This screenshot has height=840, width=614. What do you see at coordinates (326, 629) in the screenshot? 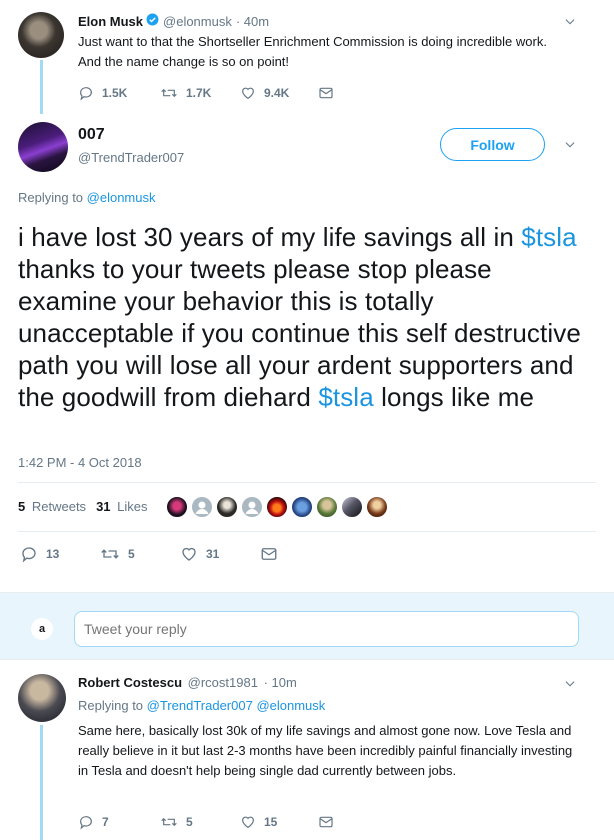
I see `reply-input` at bounding box center [326, 629].